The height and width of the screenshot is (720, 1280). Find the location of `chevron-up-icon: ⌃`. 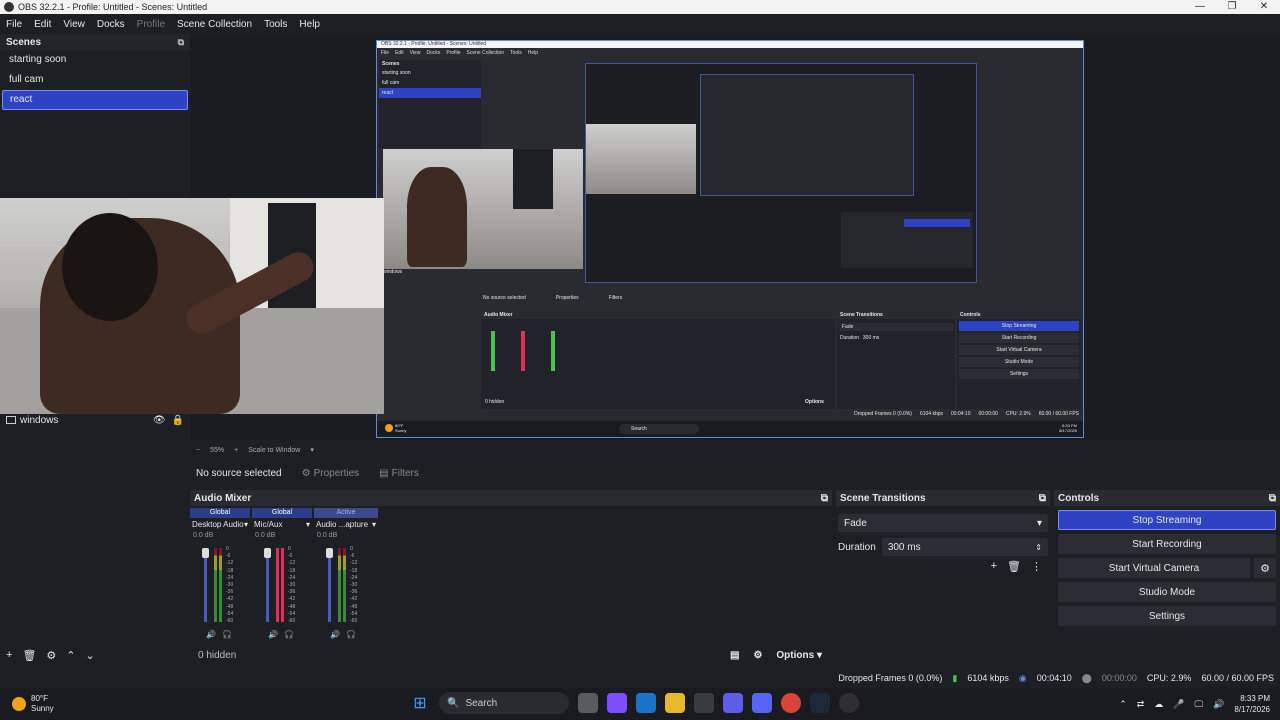

chevron-up-icon: ⌃ is located at coordinates (1123, 704).